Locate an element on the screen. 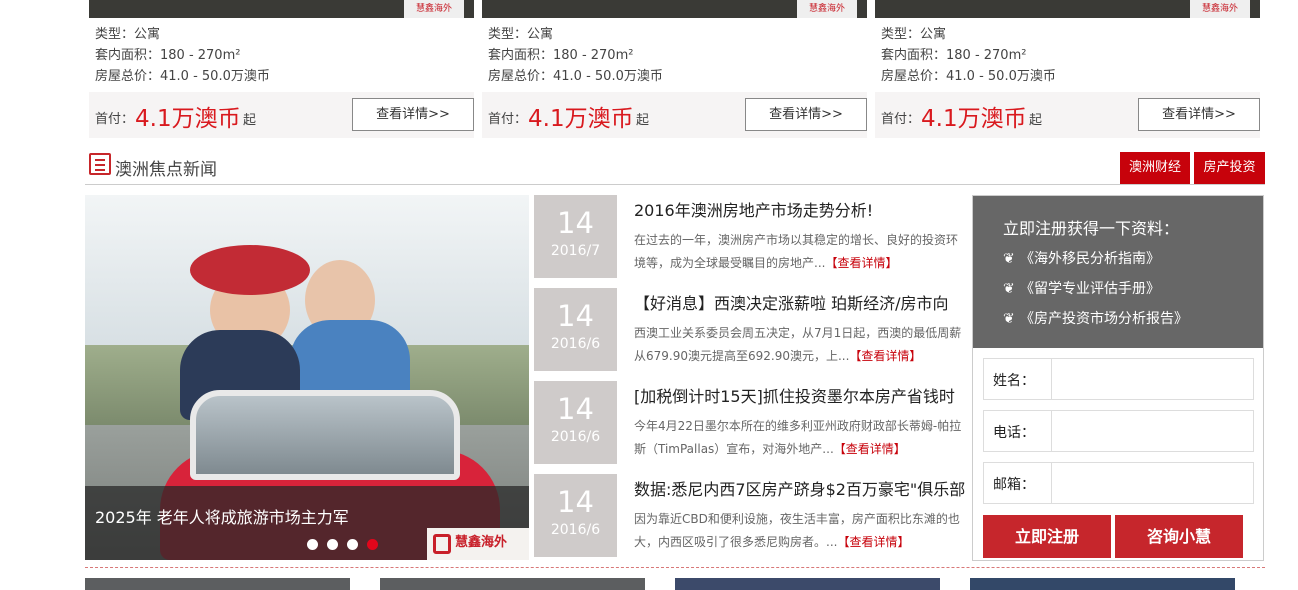  name-input is located at coordinates (1152, 379).